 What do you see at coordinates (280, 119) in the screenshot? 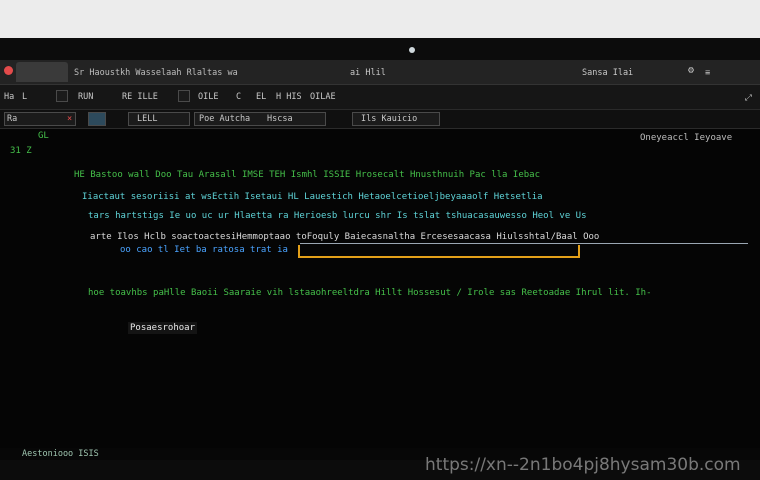
I see `toolbar-field-label: Hscsa` at bounding box center [280, 119].